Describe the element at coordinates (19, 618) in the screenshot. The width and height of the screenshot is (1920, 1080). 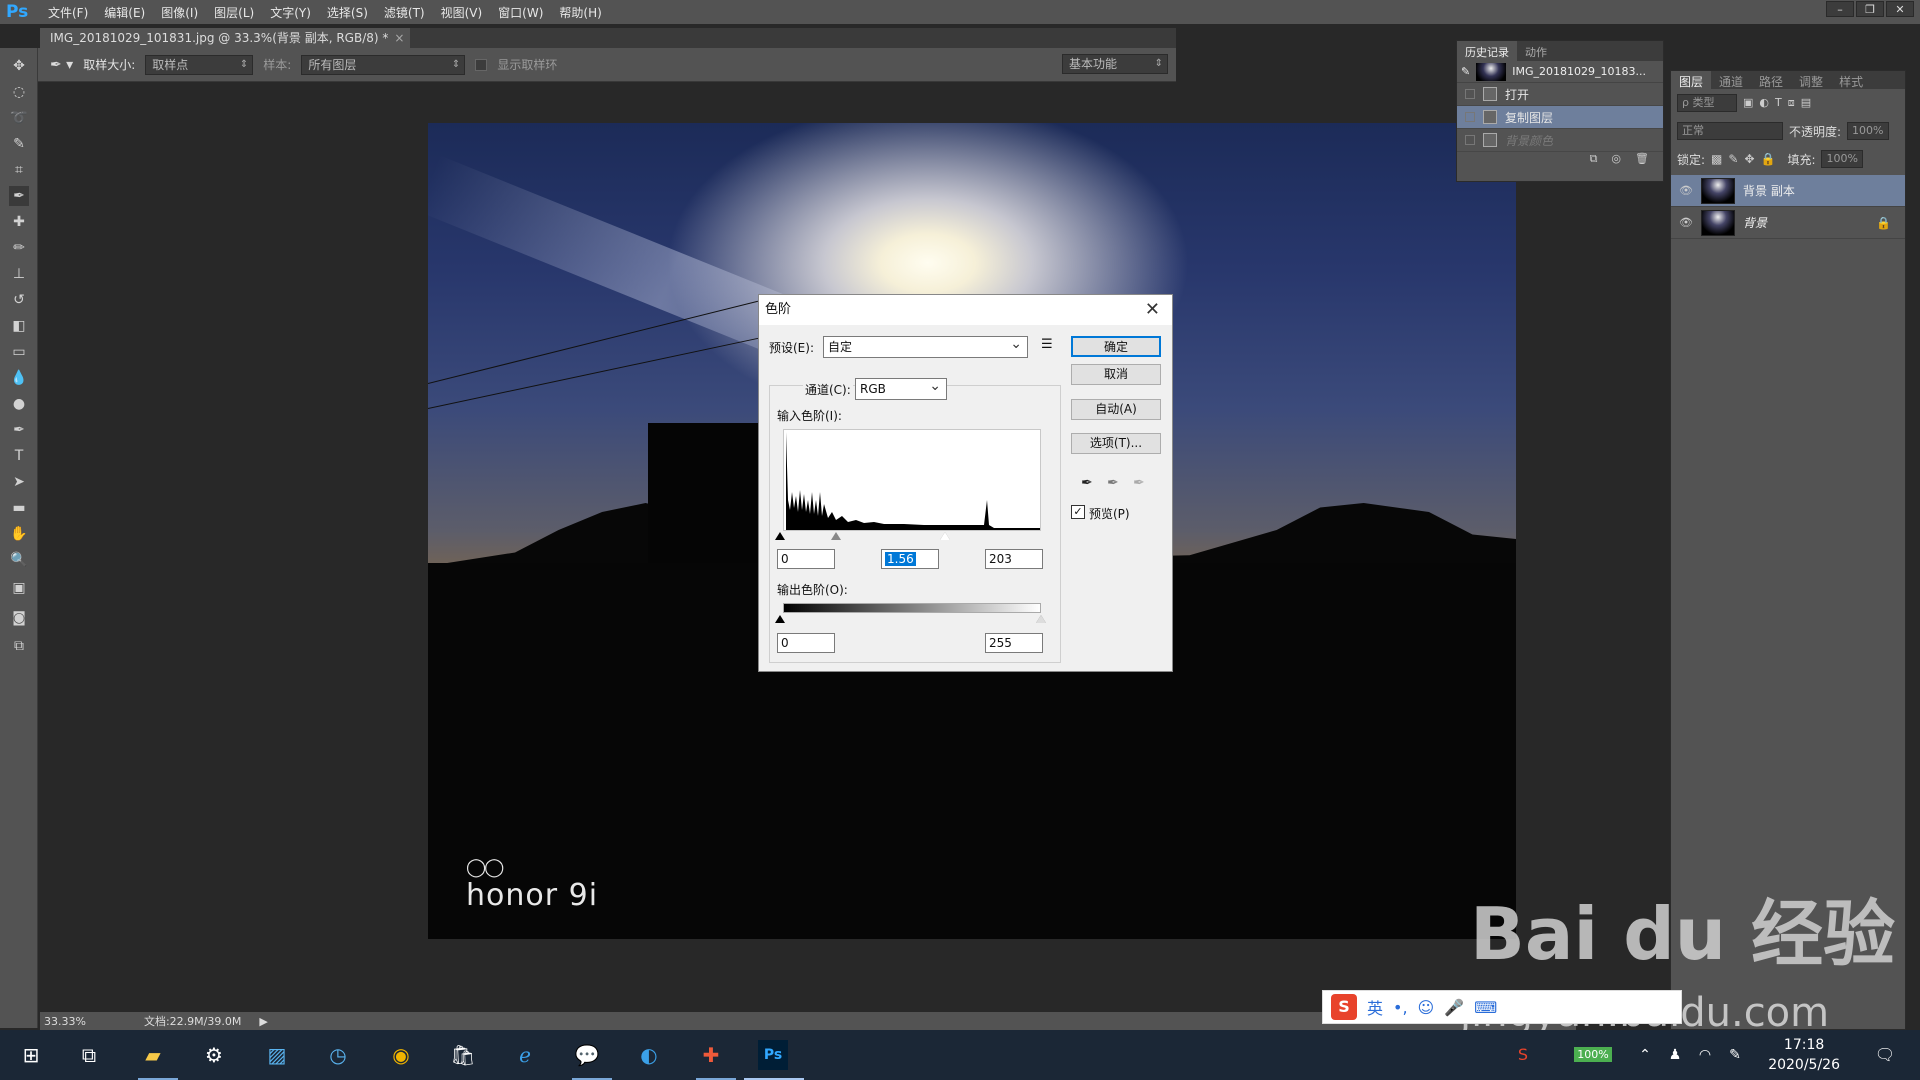
I see `quick-mask-icon: ◙` at that location.